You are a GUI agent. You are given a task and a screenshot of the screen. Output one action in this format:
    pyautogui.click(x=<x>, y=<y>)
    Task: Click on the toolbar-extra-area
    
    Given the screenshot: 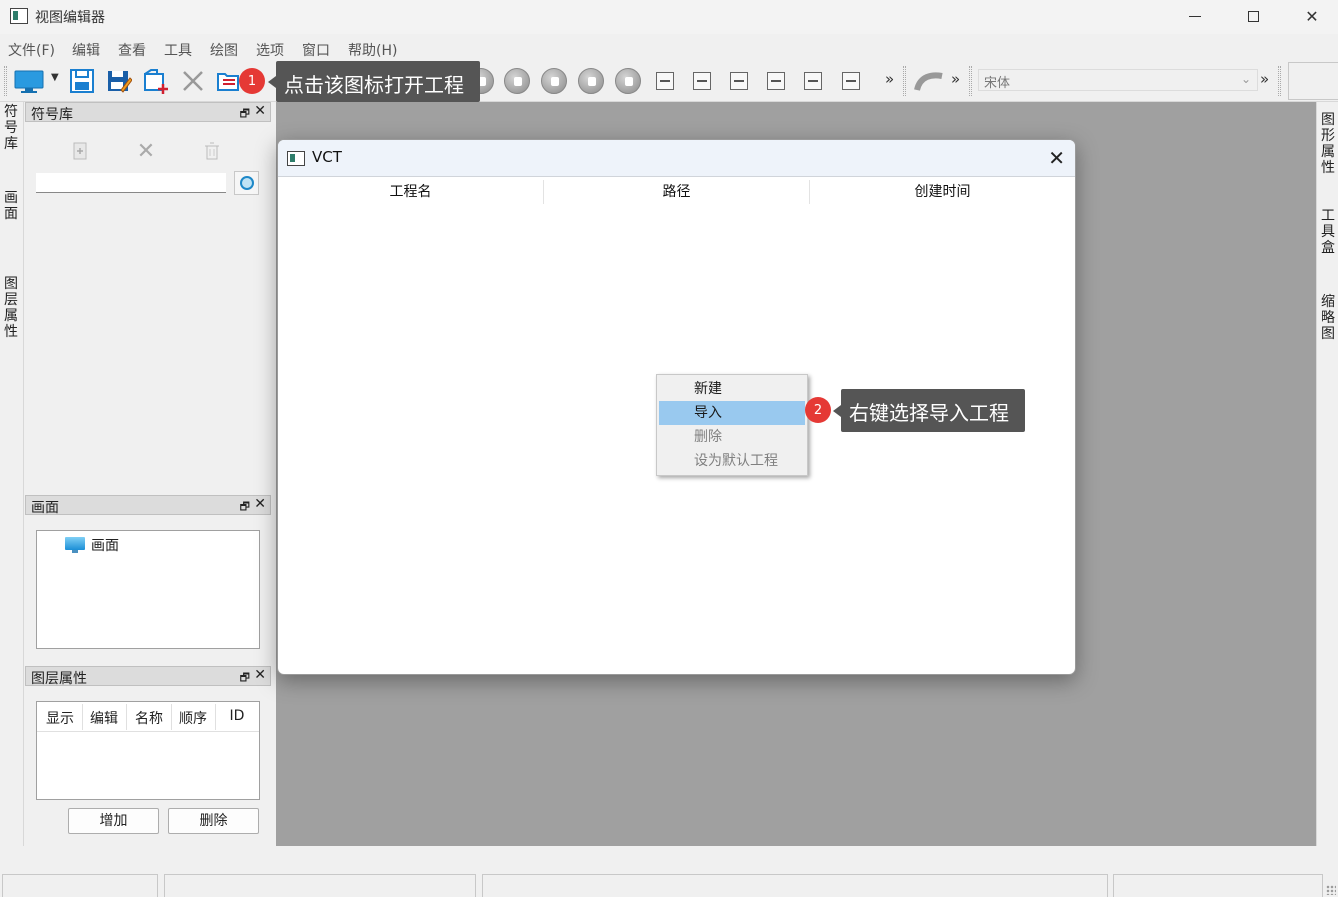 What is the action you would take?
    pyautogui.click(x=1313, y=81)
    